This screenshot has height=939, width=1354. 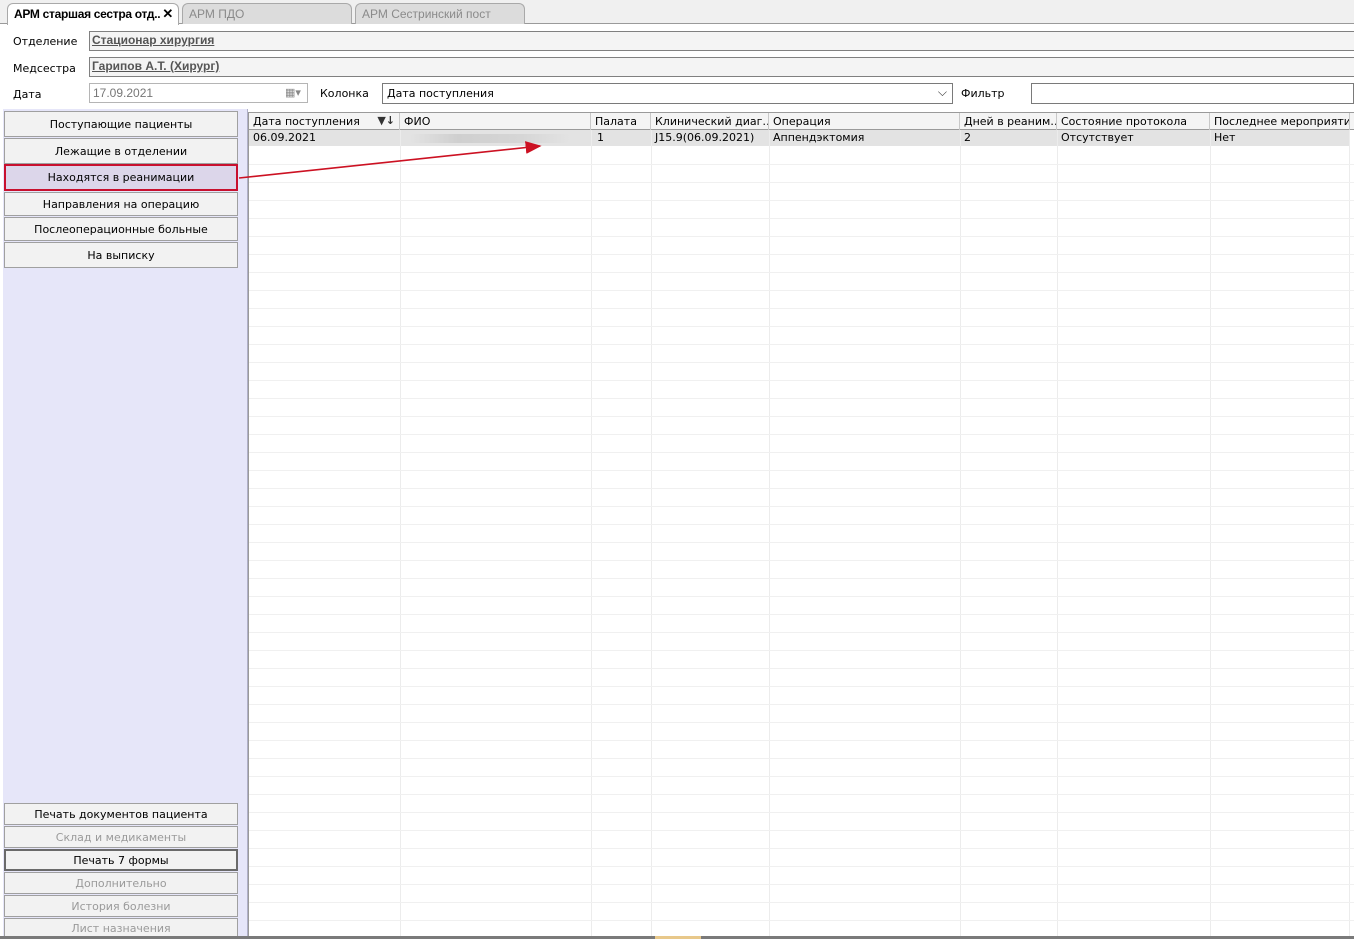 I want to click on annotation-arrow, so click(x=390, y=160).